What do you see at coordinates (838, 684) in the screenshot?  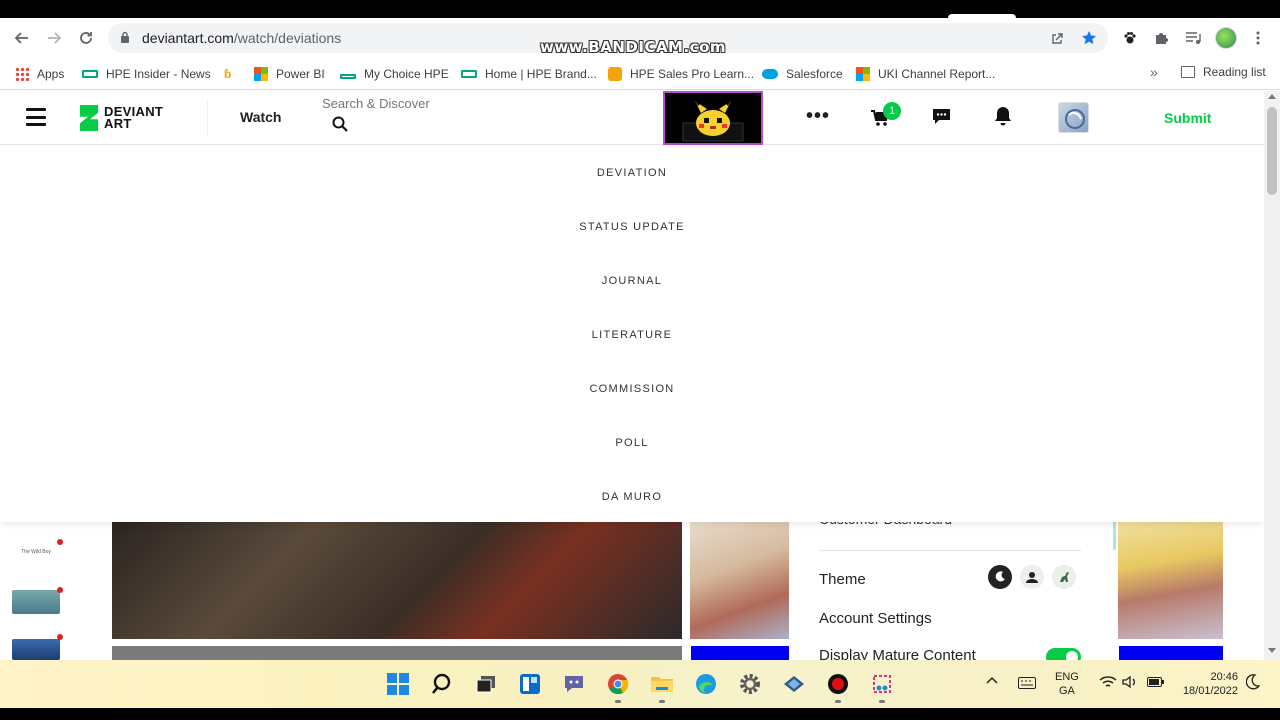 I see `bandicam-record-icon` at bounding box center [838, 684].